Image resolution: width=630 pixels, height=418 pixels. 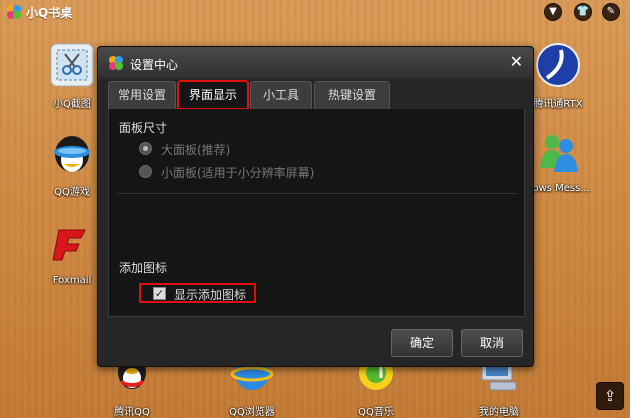 What do you see at coordinates (352, 95) in the screenshot?
I see `tab-hotkey-settings: 热键设置` at bounding box center [352, 95].